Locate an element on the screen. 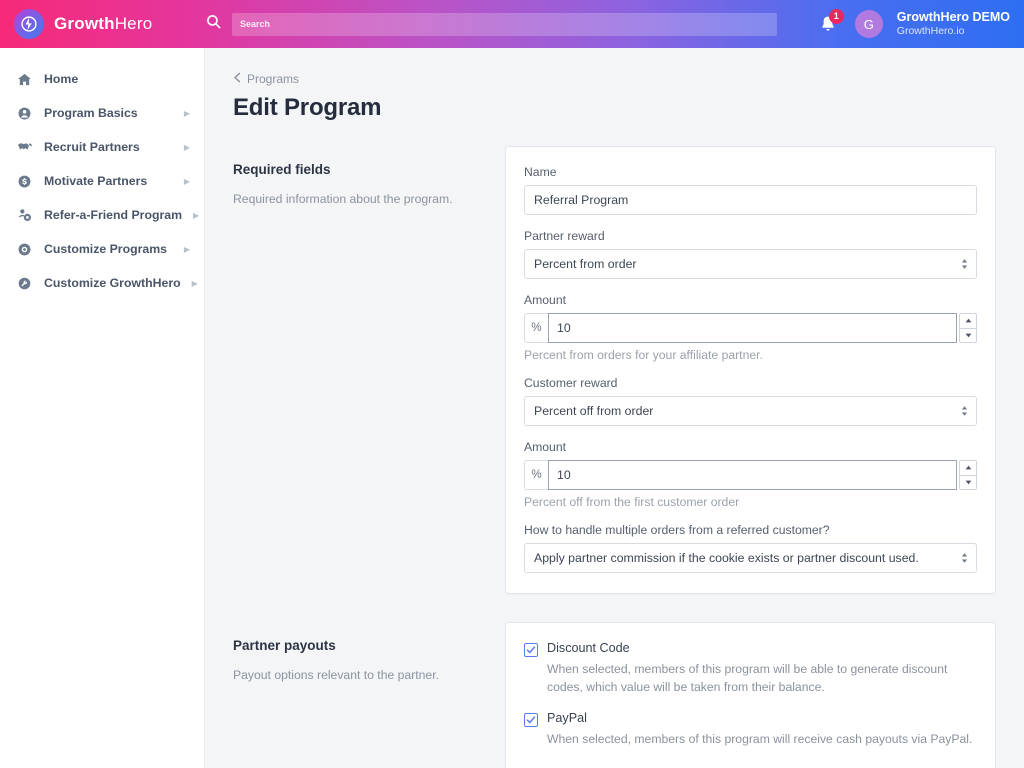 The height and width of the screenshot is (768, 1024). discount-code-label: Discount Code is located at coordinates (588, 648).